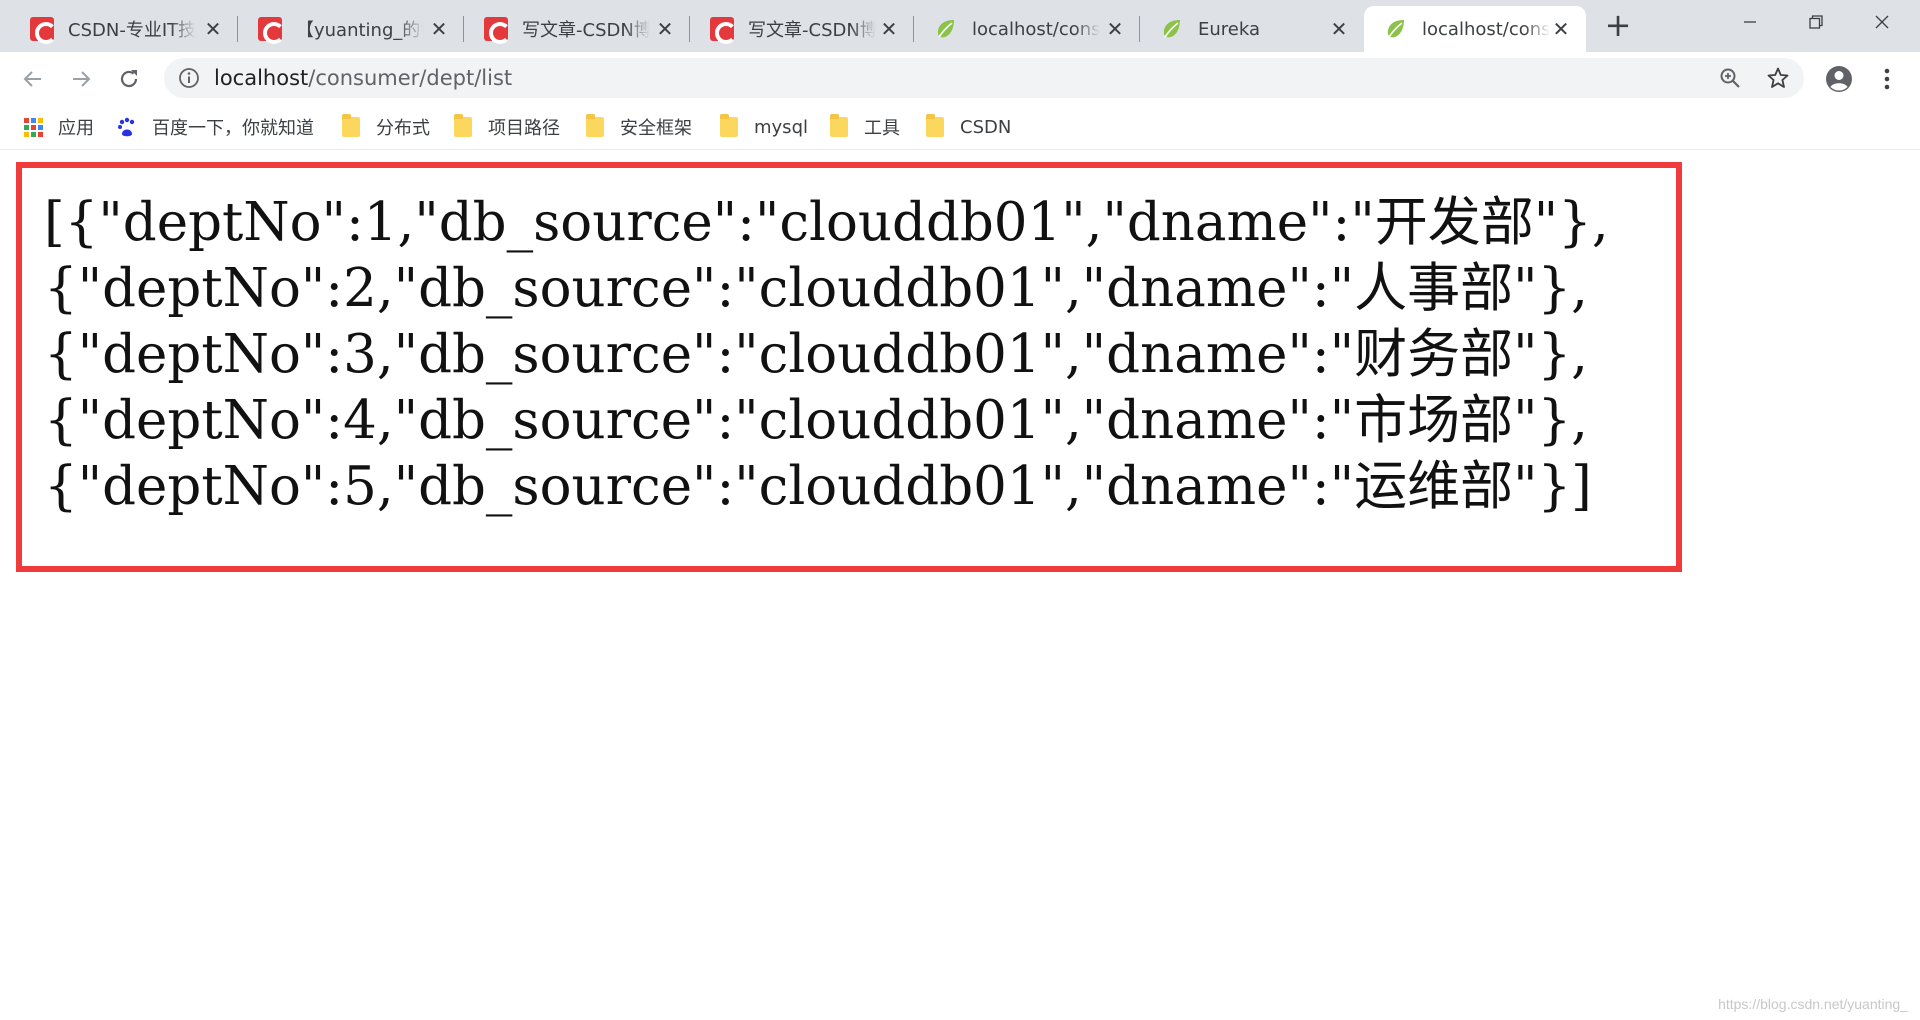  What do you see at coordinates (1887, 79) in the screenshot?
I see `more-menu-icon` at bounding box center [1887, 79].